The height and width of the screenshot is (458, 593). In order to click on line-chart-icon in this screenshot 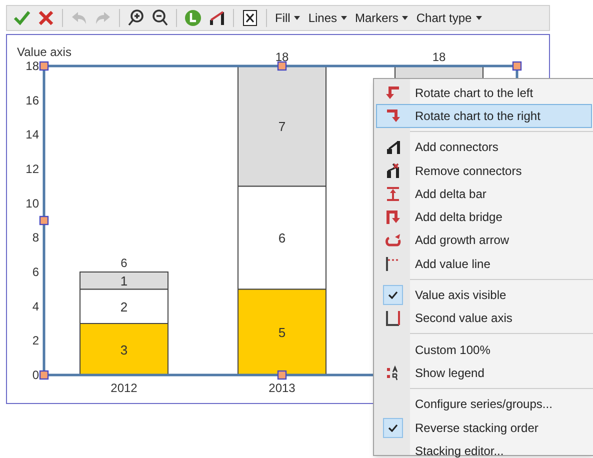, I will do `click(217, 18)`.